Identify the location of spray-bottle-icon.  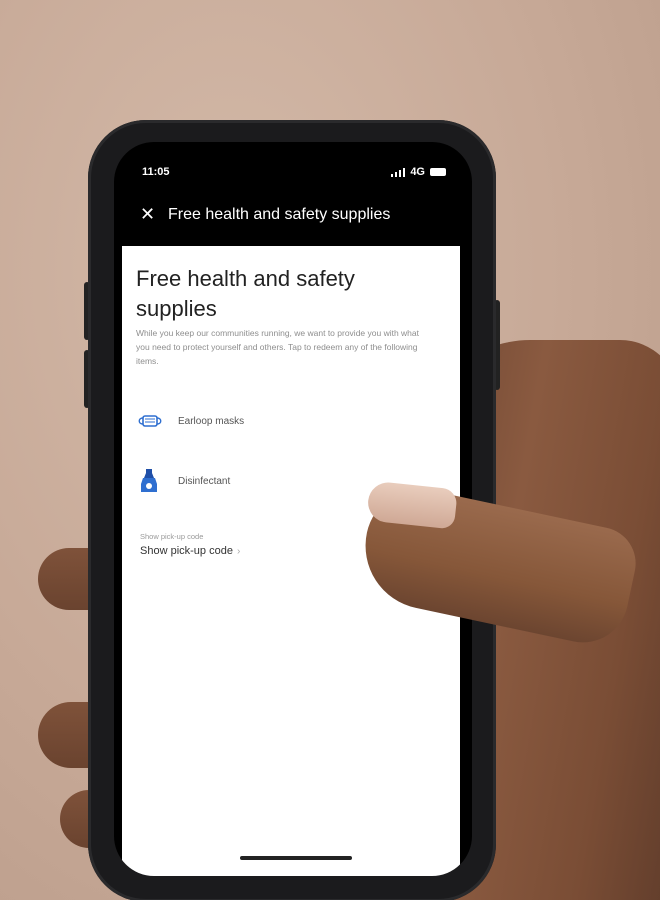
(150, 481).